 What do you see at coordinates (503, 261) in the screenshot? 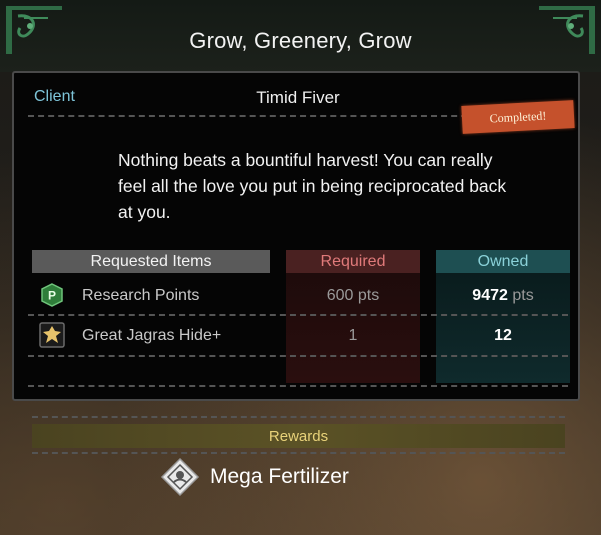
I see `header-owned: Owned` at bounding box center [503, 261].